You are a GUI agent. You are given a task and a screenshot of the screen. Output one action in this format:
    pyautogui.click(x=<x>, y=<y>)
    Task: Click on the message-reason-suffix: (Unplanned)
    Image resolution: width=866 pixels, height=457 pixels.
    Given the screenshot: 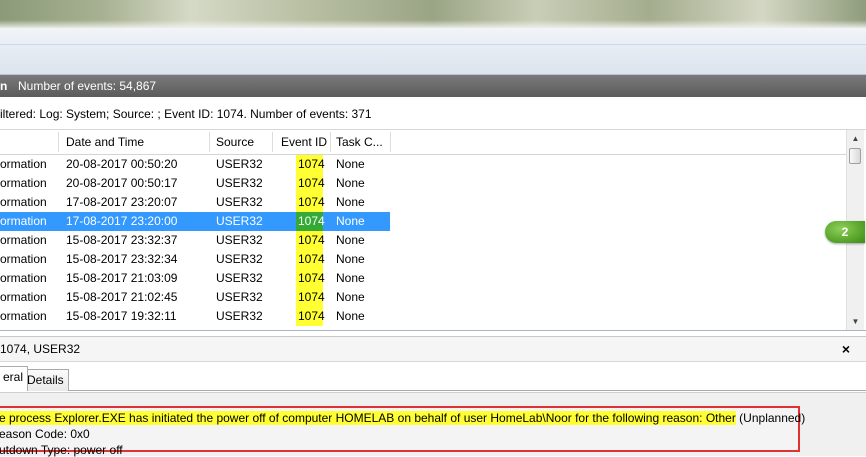 What is the action you would take?
    pyautogui.click(x=770, y=418)
    